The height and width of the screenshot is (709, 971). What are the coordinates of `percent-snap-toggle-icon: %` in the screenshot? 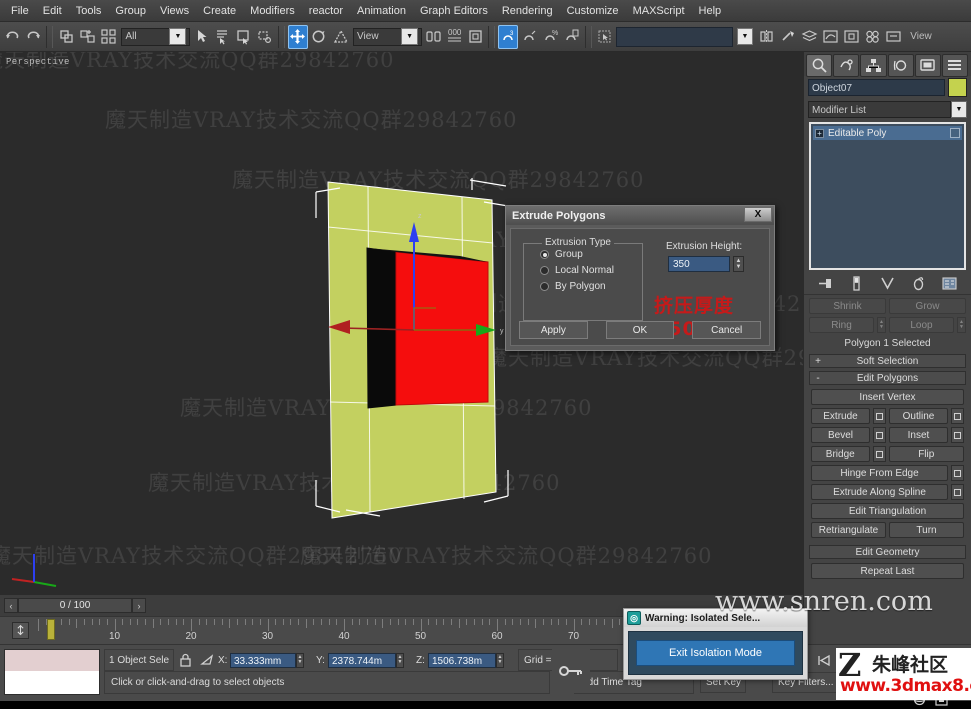 It's located at (551, 37).